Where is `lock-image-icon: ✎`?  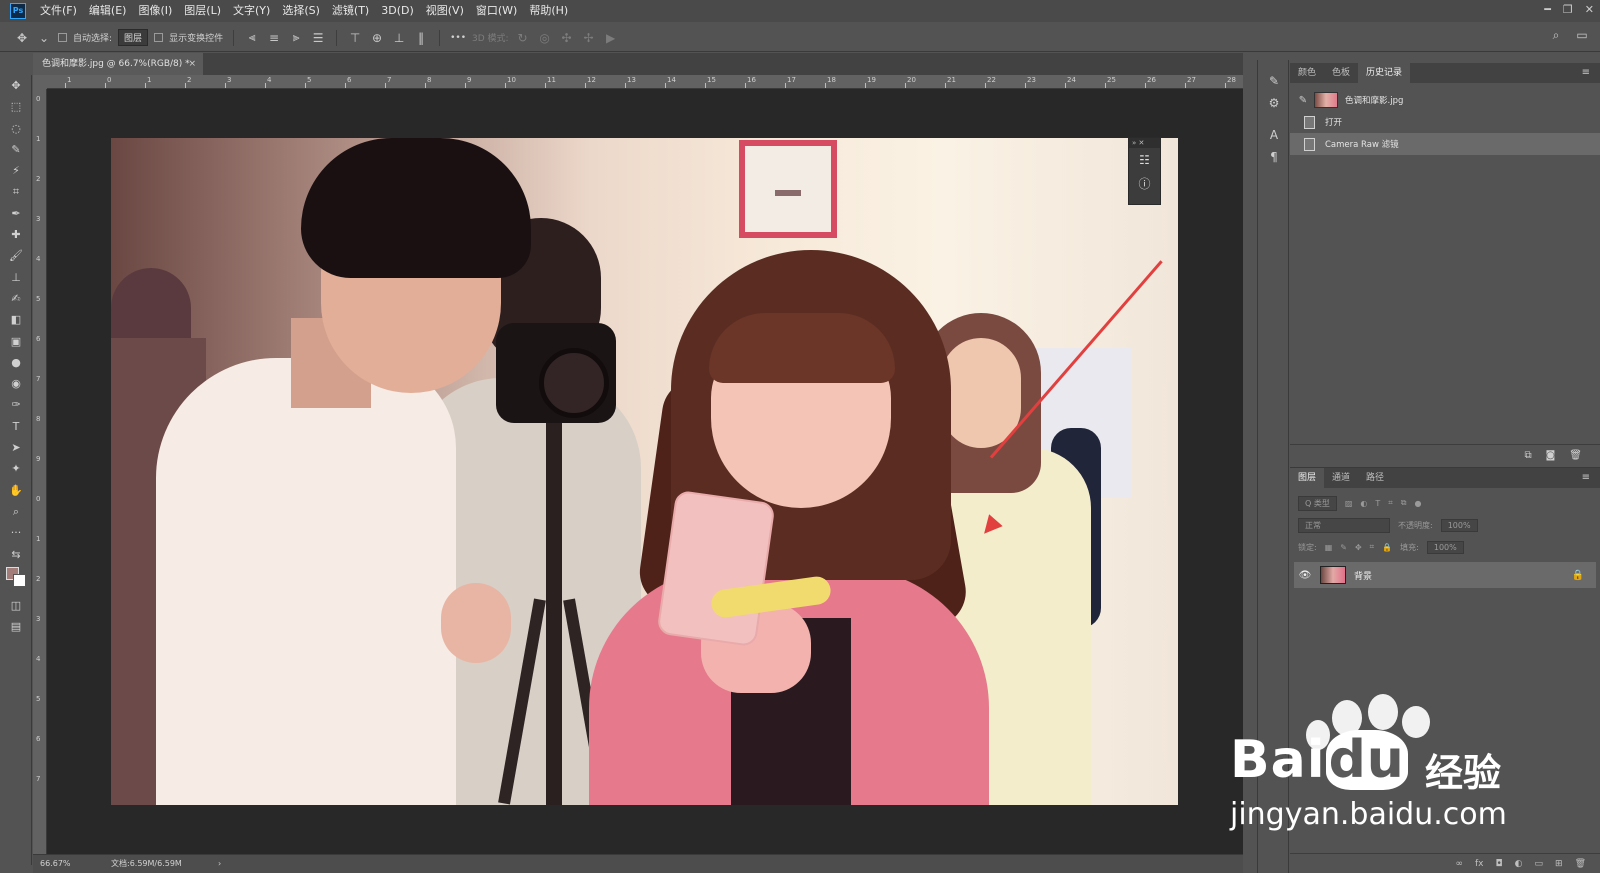
lock-image-icon: ✎ is located at coordinates (1343, 547).